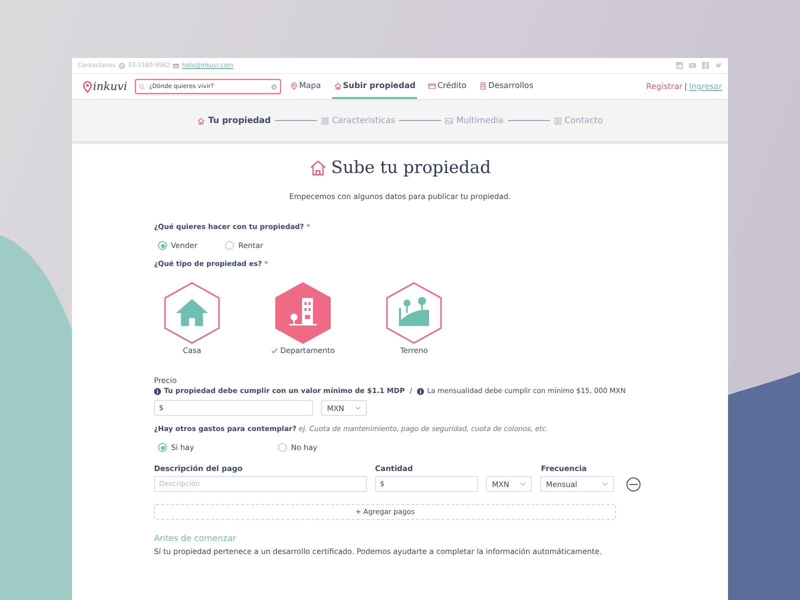  Describe the element at coordinates (196, 539) in the screenshot. I see `notice-title: Antes de comenzar` at that location.